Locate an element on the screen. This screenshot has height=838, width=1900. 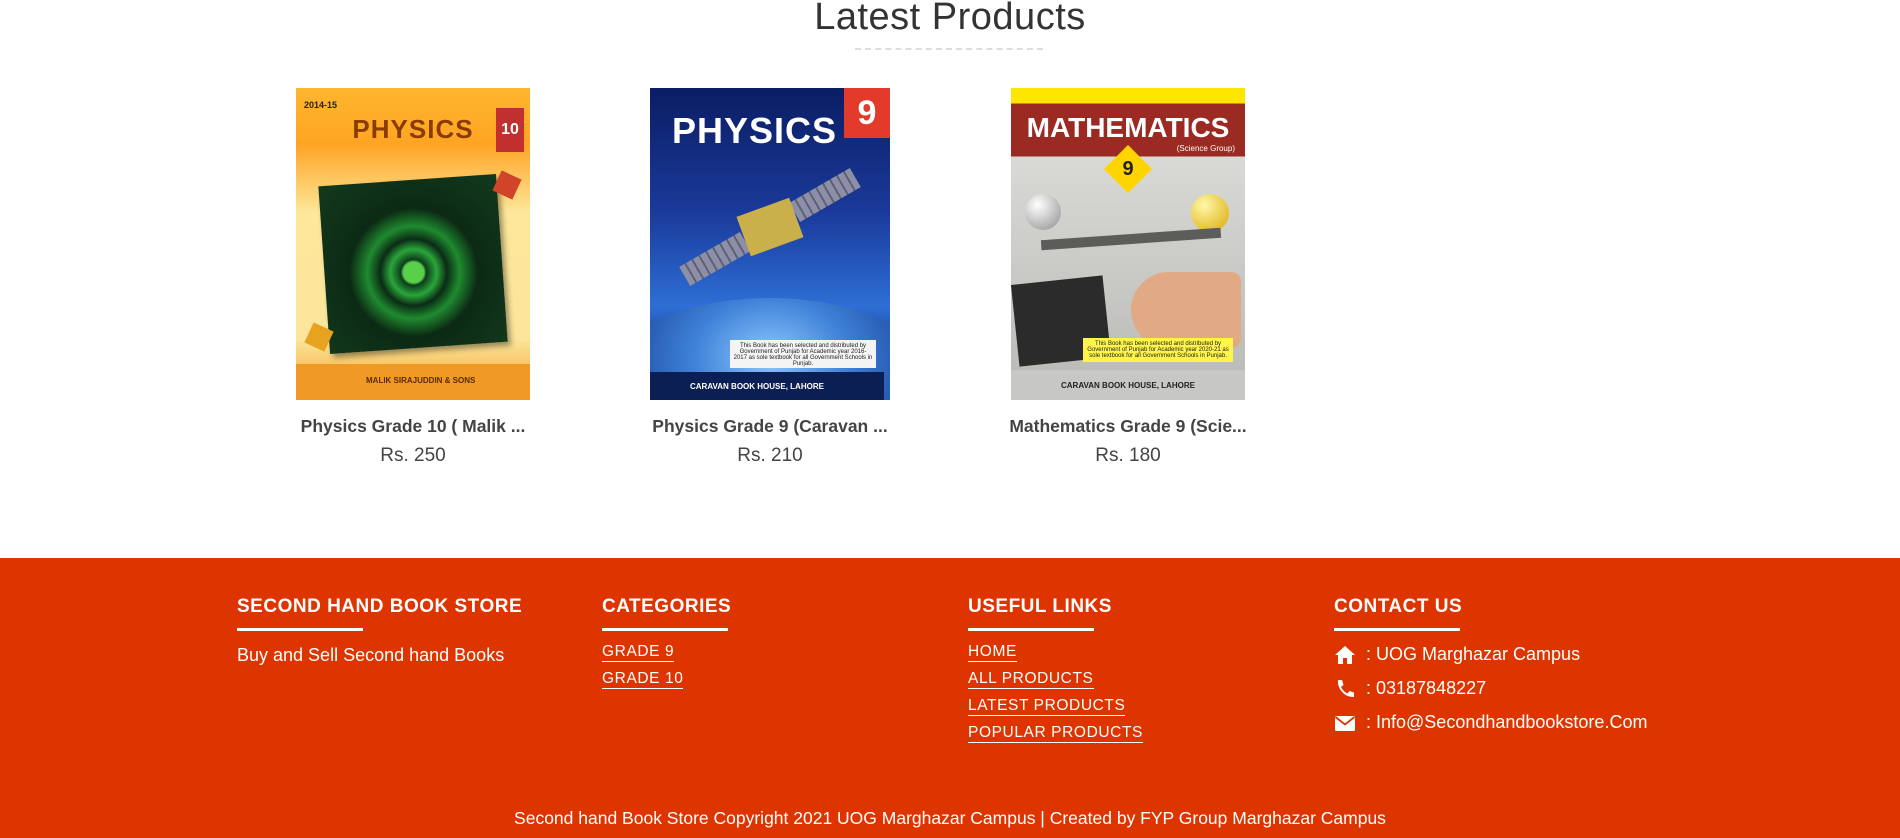
cover-grade: 10 is located at coordinates (510, 130).